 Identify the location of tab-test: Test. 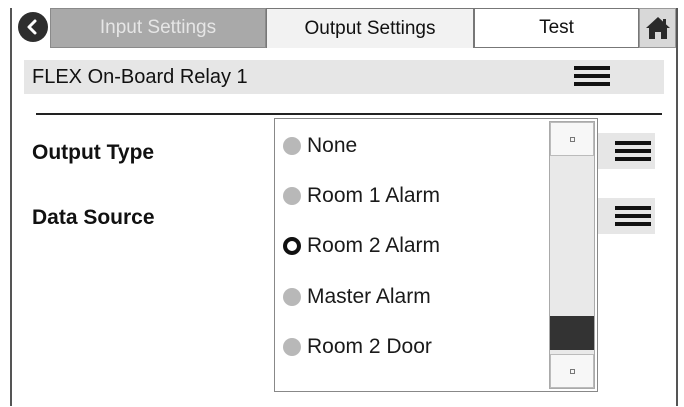
(556, 28).